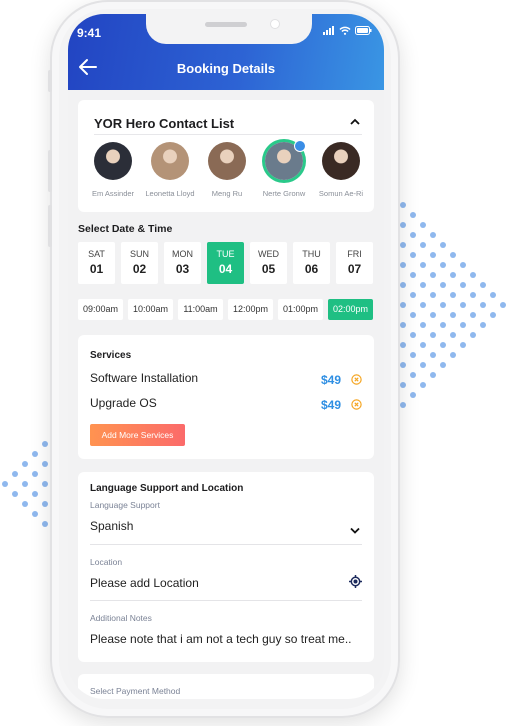  I want to click on date-option: SUN 02, so click(139, 263).